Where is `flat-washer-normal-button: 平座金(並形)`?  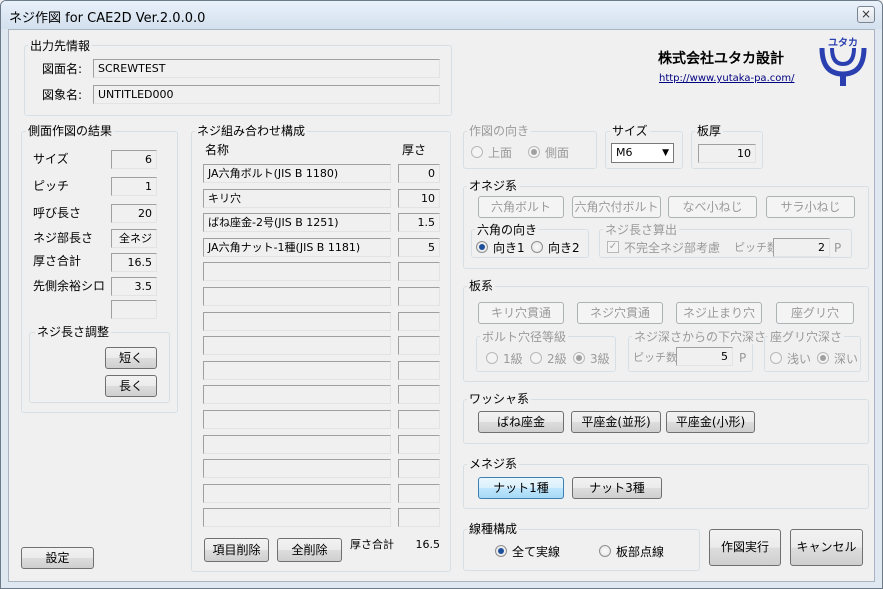
flat-washer-normal-button: 平座金(並形) is located at coordinates (616, 422).